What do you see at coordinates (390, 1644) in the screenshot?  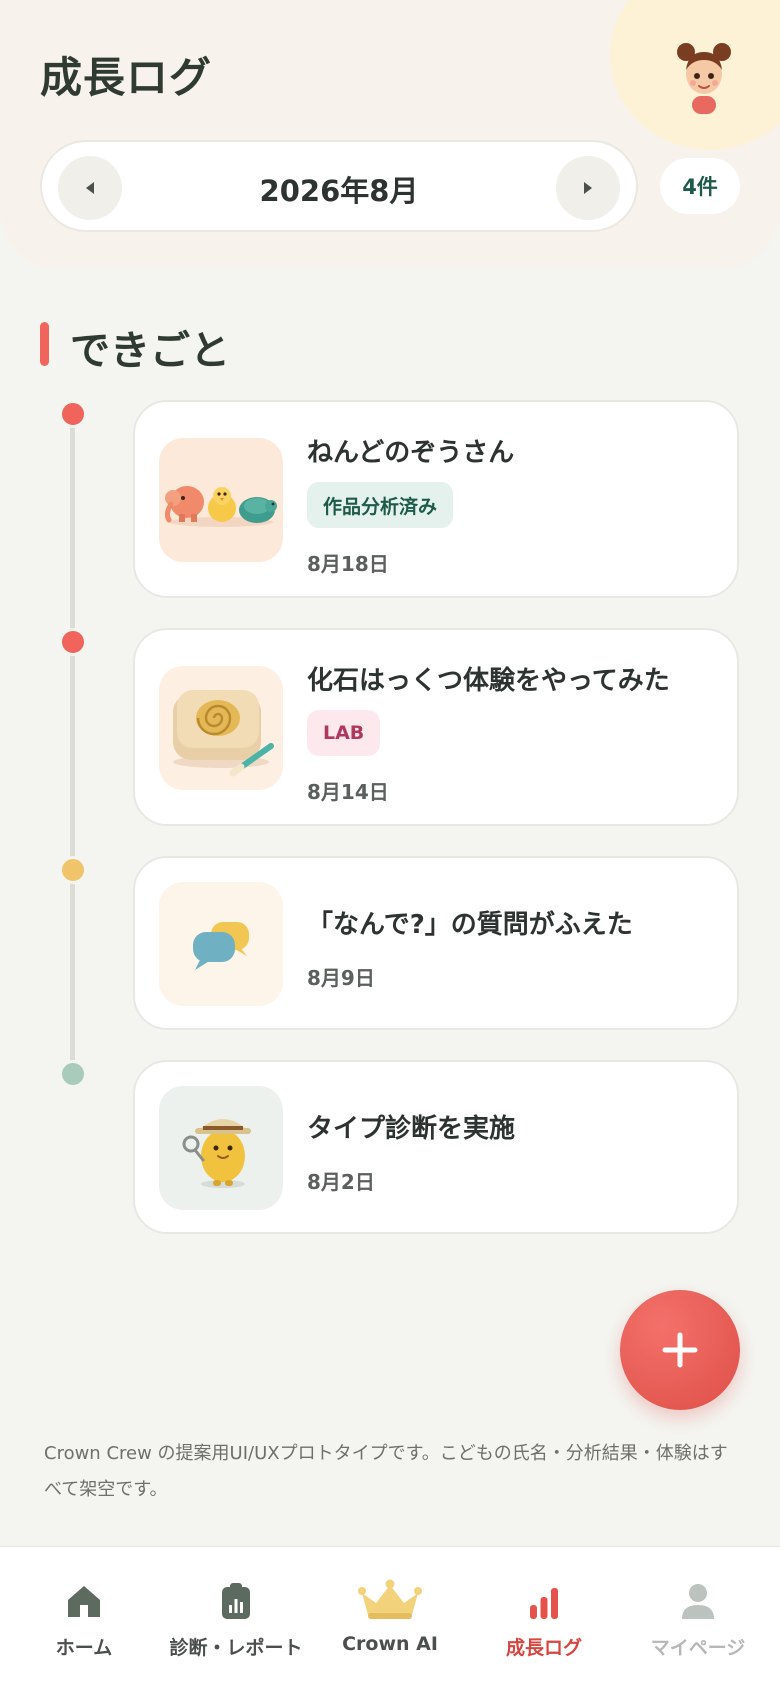 I see `nav-label: Crown AI` at bounding box center [390, 1644].